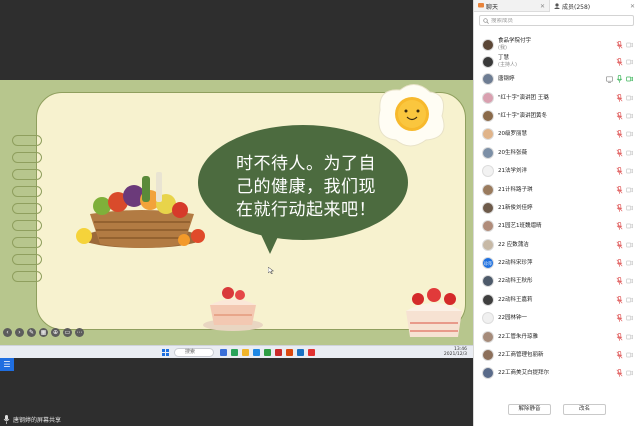 Image resolution: width=639 pixels, height=426 pixels. What do you see at coordinates (584, 409) in the screenshot?
I see `rename-button: 改名` at bounding box center [584, 409].